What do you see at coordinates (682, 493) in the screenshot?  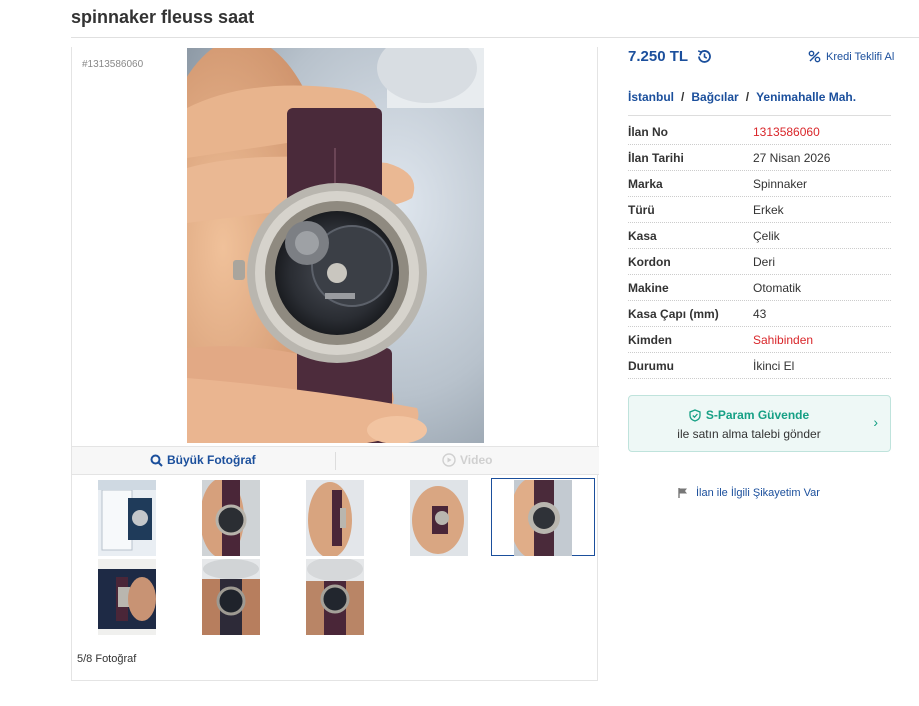 I see `flag-icon` at bounding box center [682, 493].